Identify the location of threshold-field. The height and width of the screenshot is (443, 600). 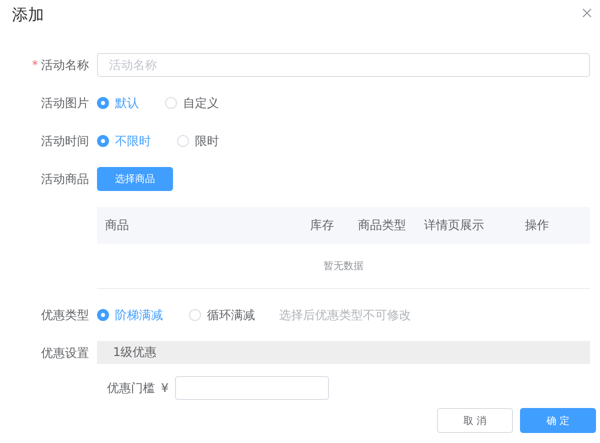
(251, 388).